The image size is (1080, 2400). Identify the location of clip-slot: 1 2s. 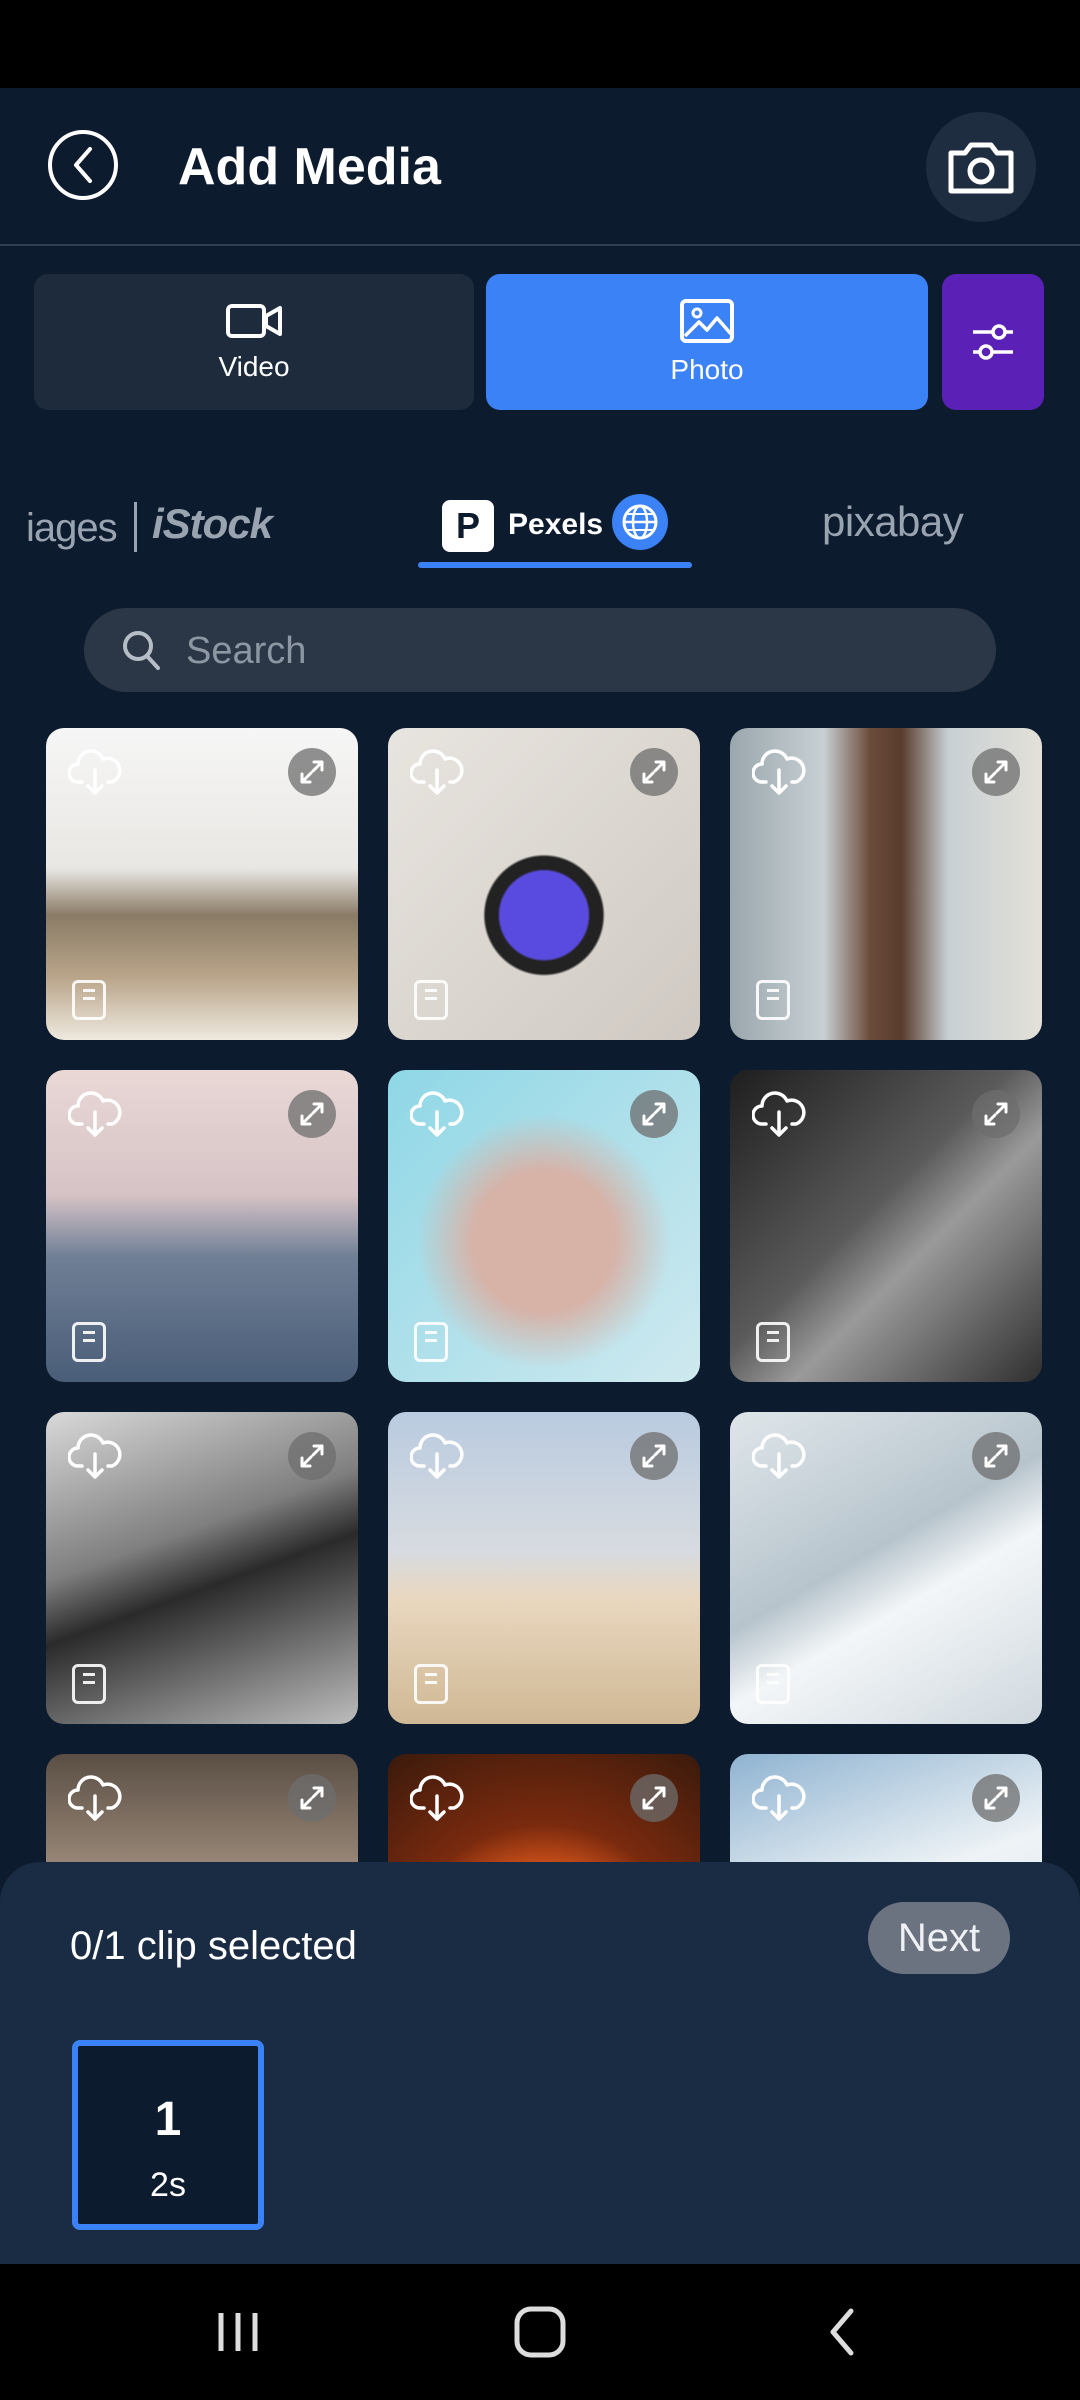
(168, 2135).